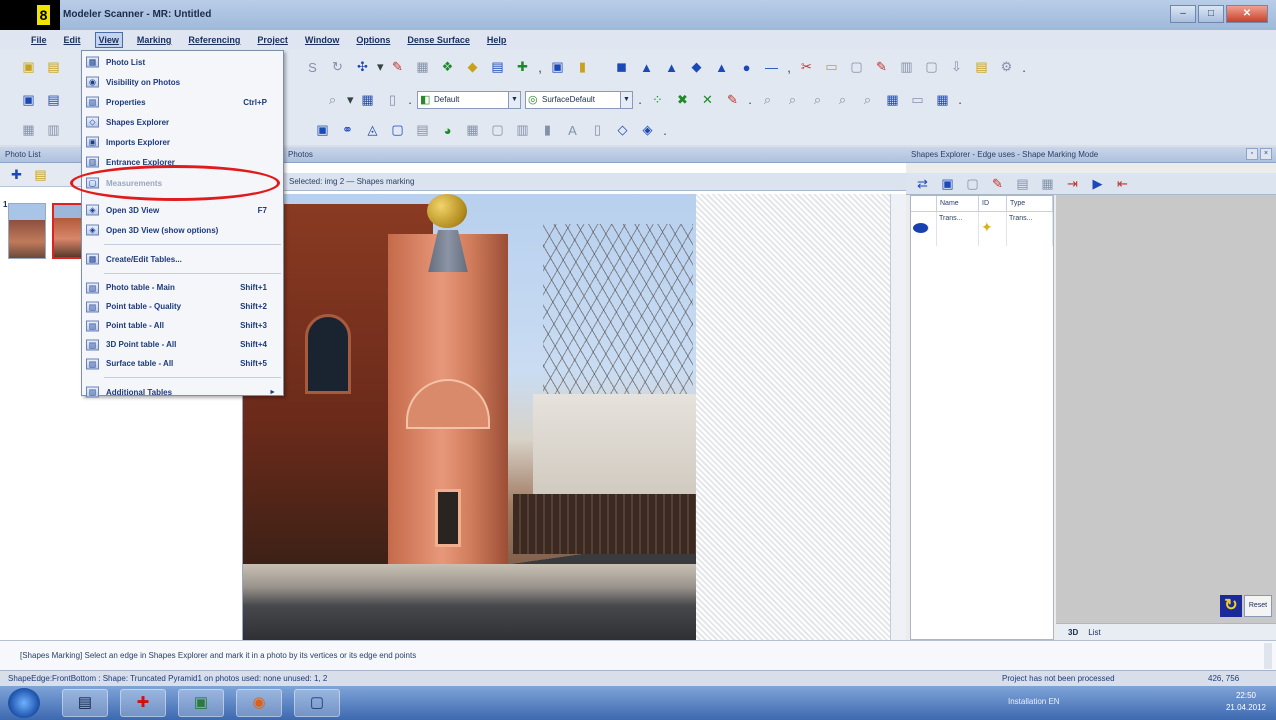 Image resolution: width=1276 pixels, height=720 pixels. I want to click on s-tool-icon: S, so click(312, 67).